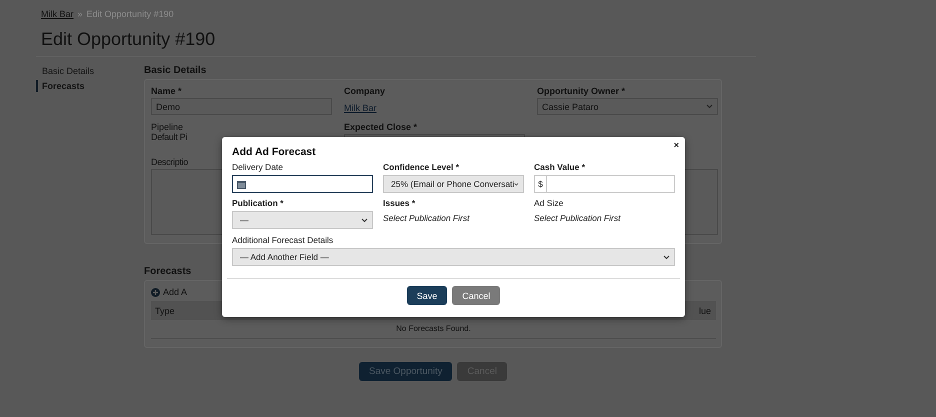 This screenshot has height=417, width=936. What do you see at coordinates (167, 127) in the screenshot?
I see `field-label: Pipeline` at bounding box center [167, 127].